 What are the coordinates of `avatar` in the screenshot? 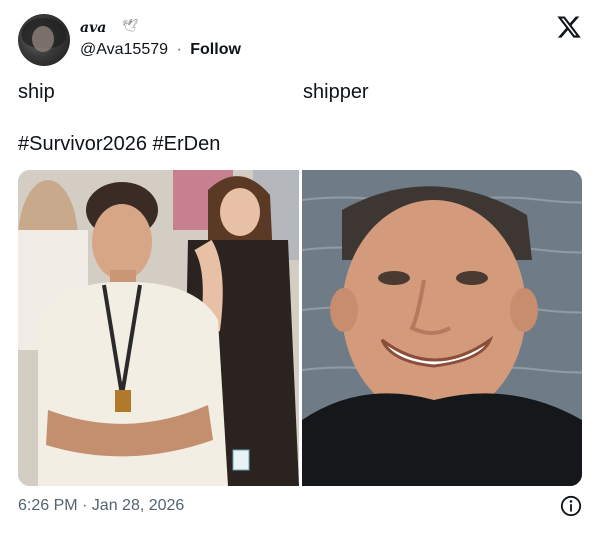 It's located at (44, 40).